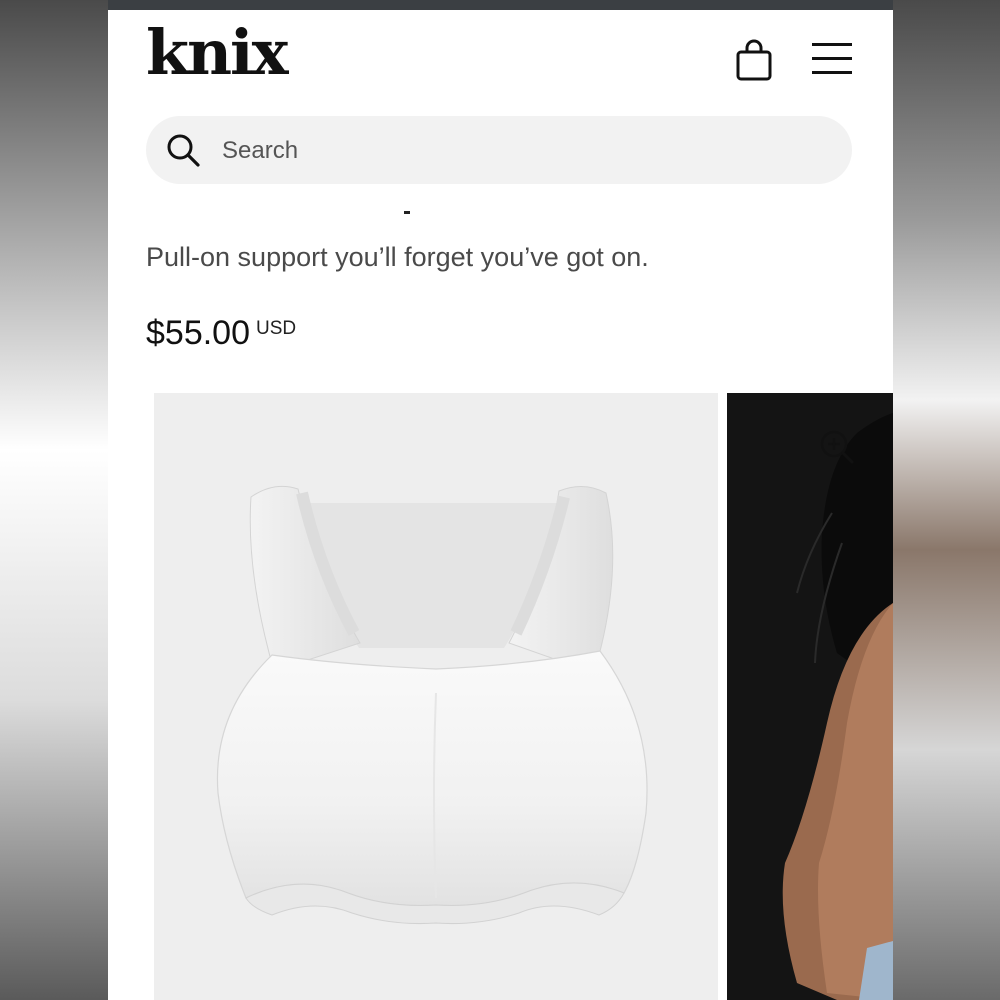 The image size is (1000, 1000). I want to click on menu-button, so click(832, 58).